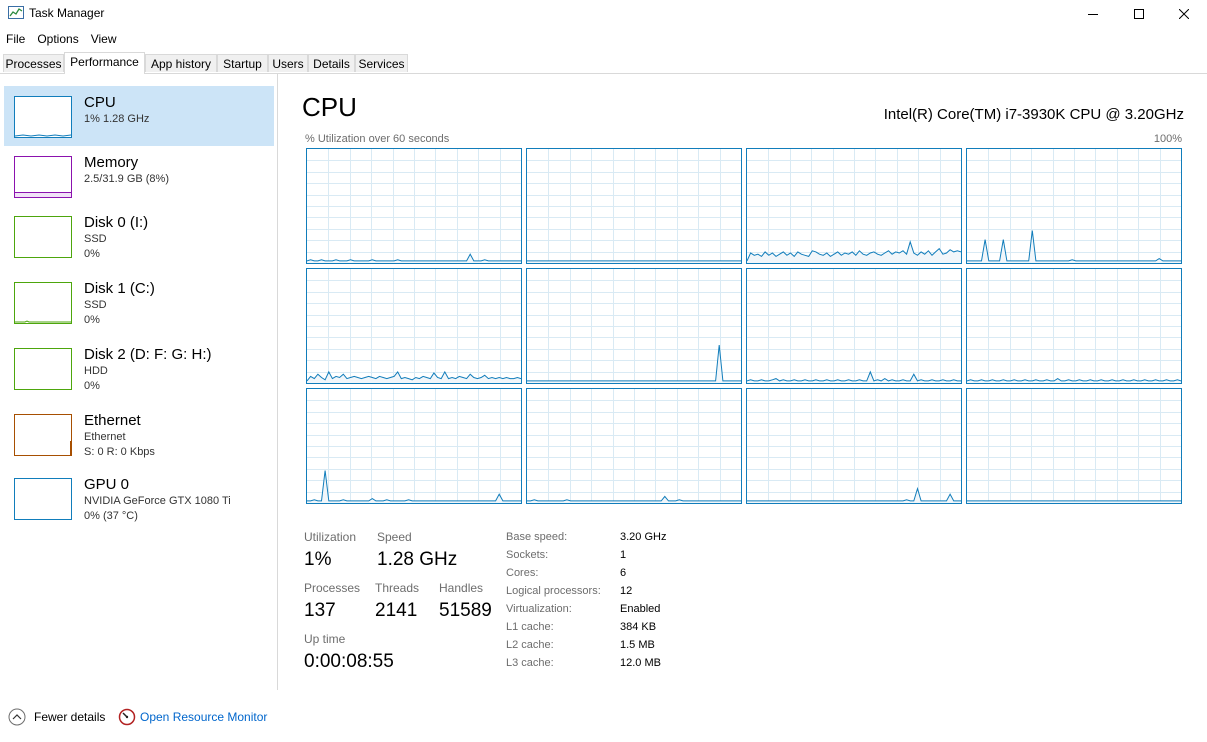  What do you see at coordinates (126, 179) in the screenshot?
I see `sidebar-item-detail: 2.5/31.9 GB (8%)` at bounding box center [126, 179].